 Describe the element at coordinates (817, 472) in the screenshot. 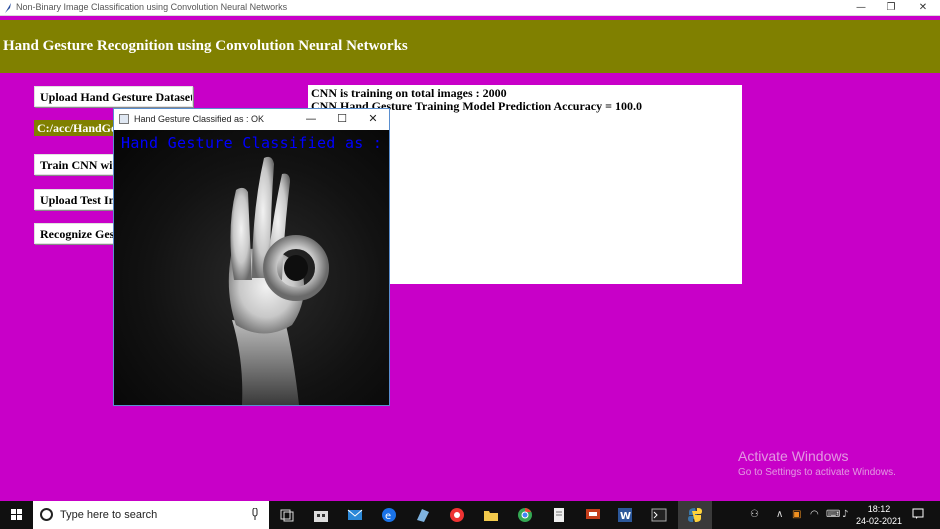

I see `watermark-line2: Go to Settings to activate Windows.` at that location.